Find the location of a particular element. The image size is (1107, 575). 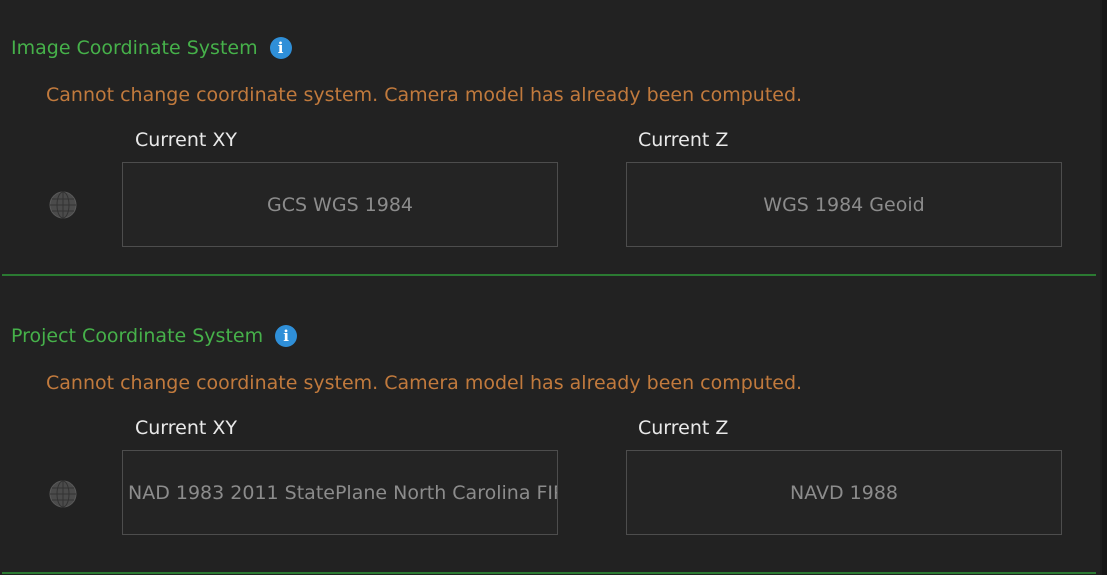

image-section-title-text: Image Coordinate System is located at coordinates (134, 48).